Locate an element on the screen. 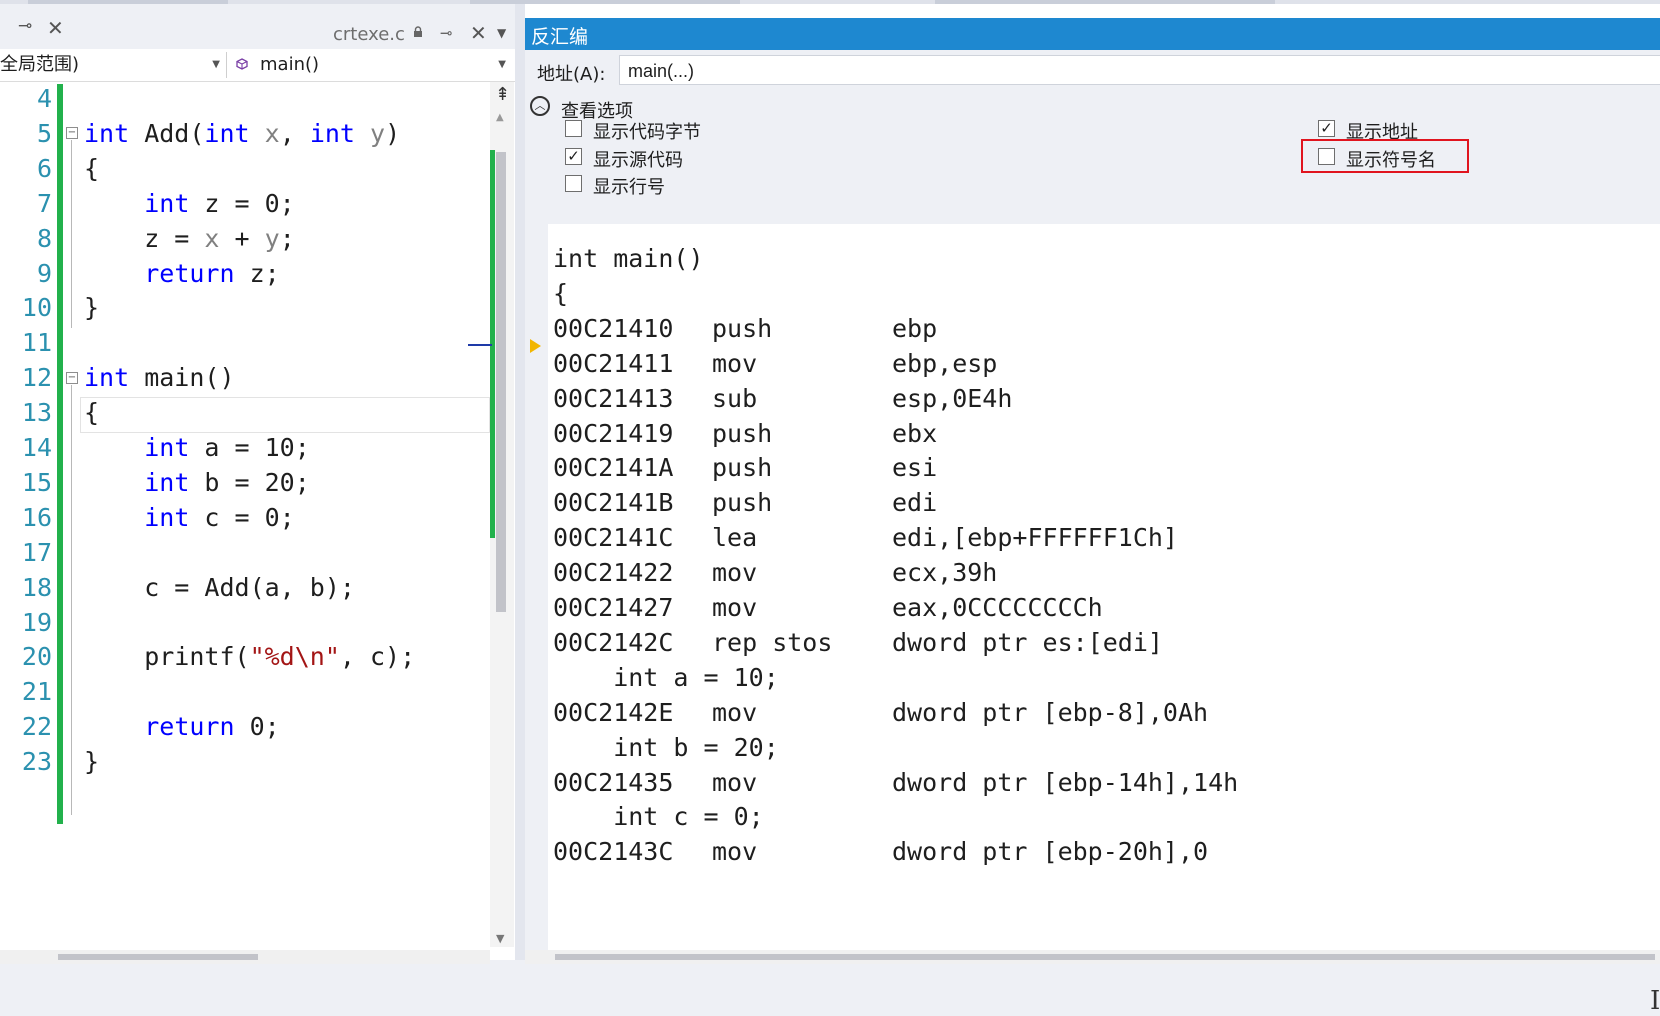 This screenshot has width=1660, height=1016. address-input: main(...) is located at coordinates (1139, 70).